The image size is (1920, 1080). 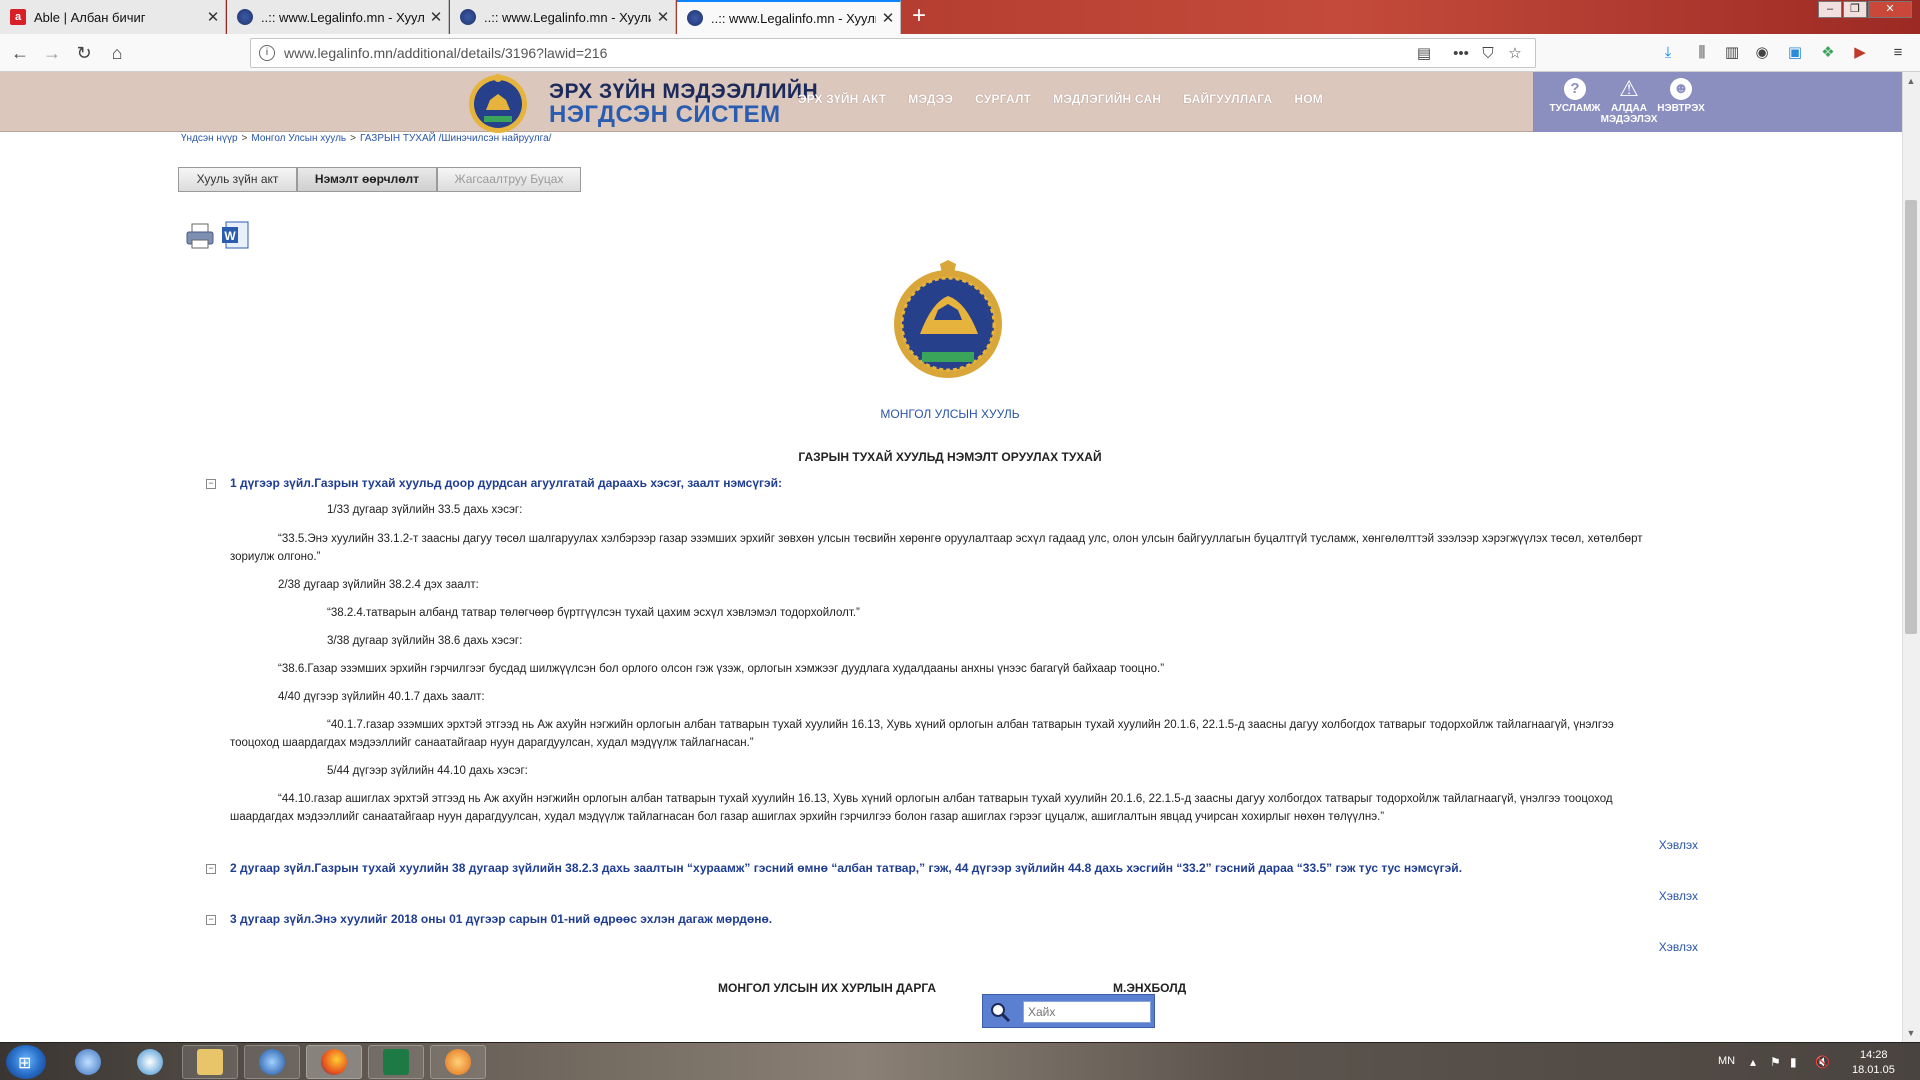 I want to click on question-icon: ?, so click(x=1575, y=89).